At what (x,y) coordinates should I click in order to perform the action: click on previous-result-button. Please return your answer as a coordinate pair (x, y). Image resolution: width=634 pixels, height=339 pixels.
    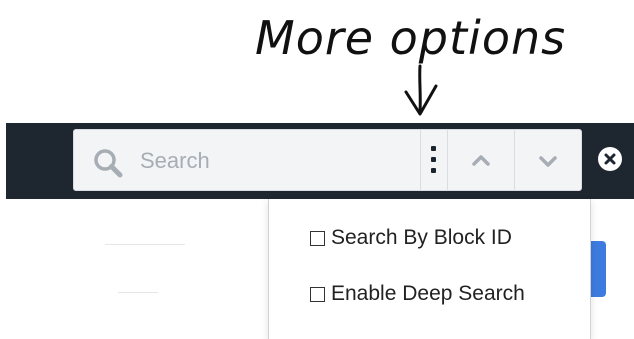
    Looking at the image, I should click on (481, 160).